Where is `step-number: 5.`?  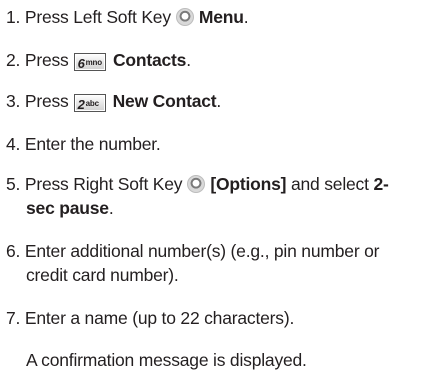
step-number: 5. is located at coordinates (13, 184).